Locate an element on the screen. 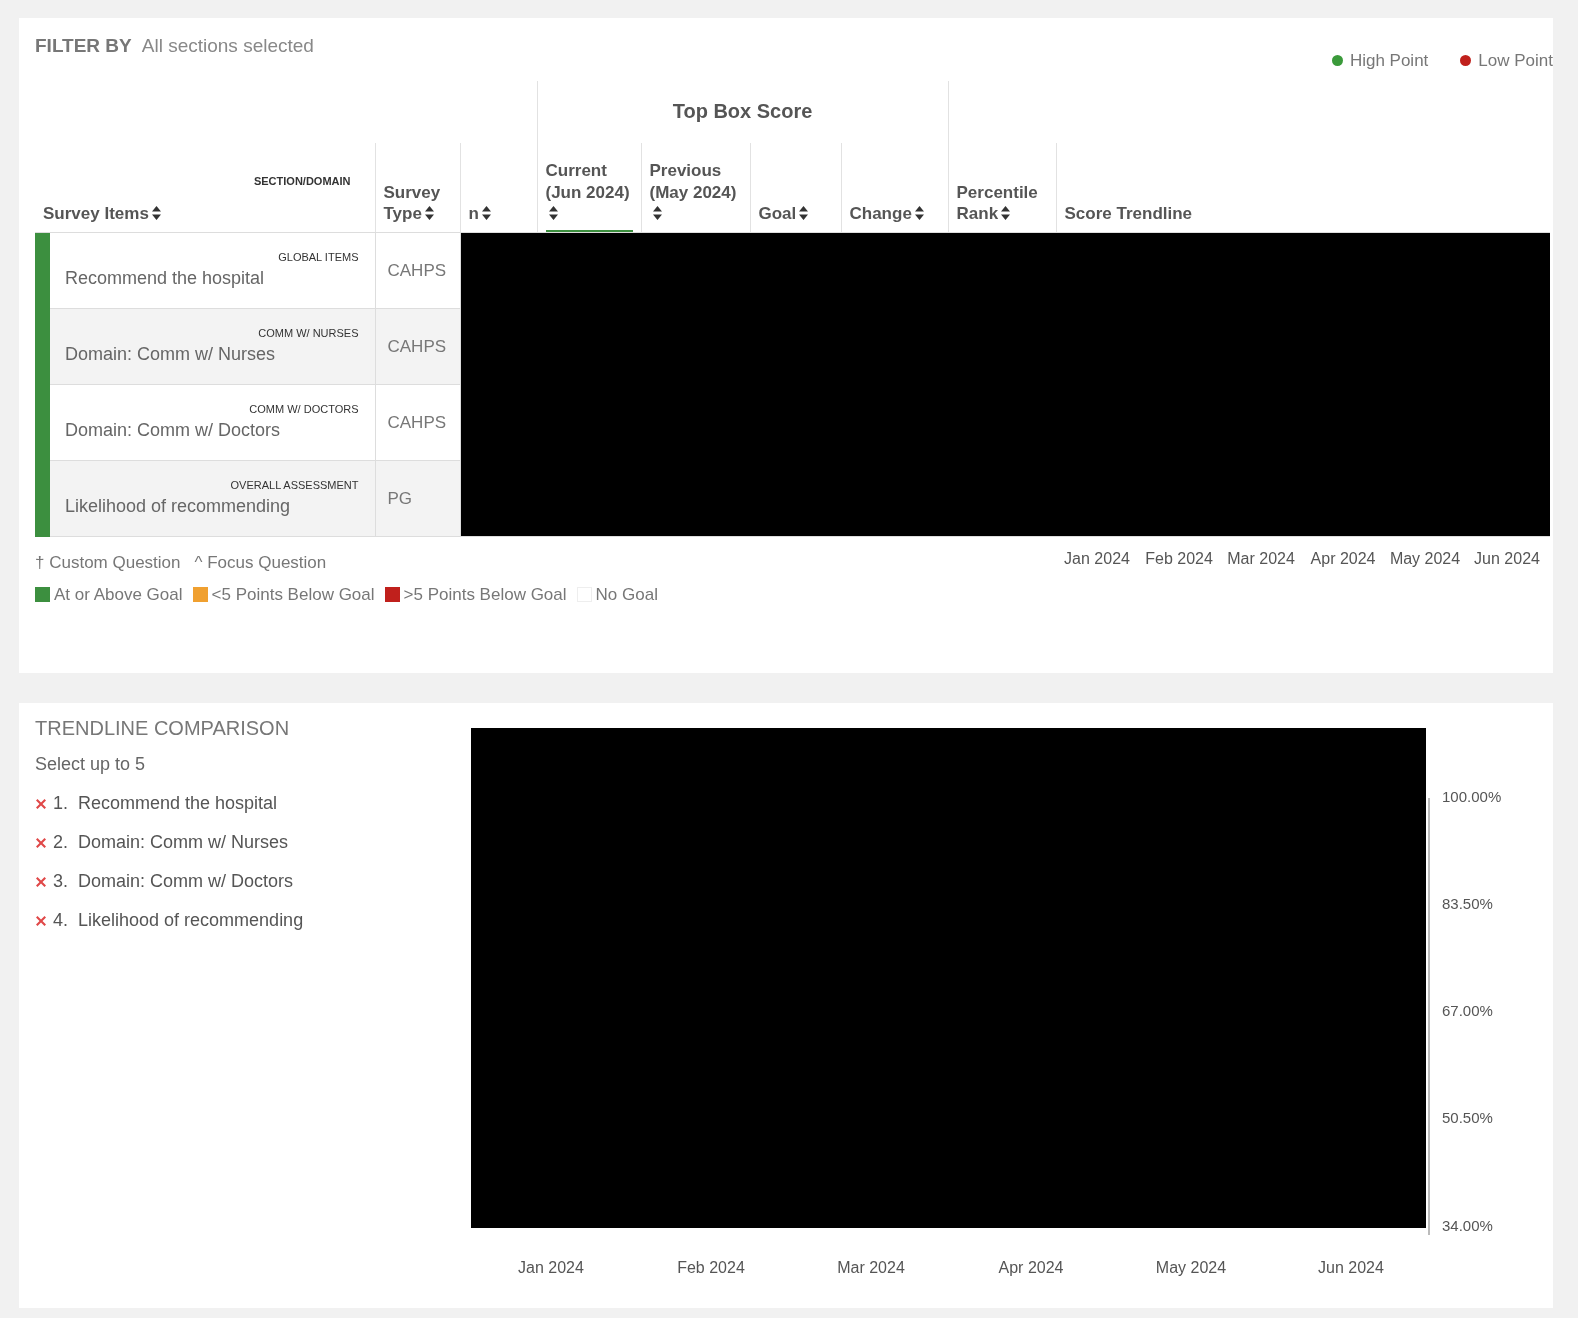  axis-label: 67.00% is located at coordinates (1468, 1011).